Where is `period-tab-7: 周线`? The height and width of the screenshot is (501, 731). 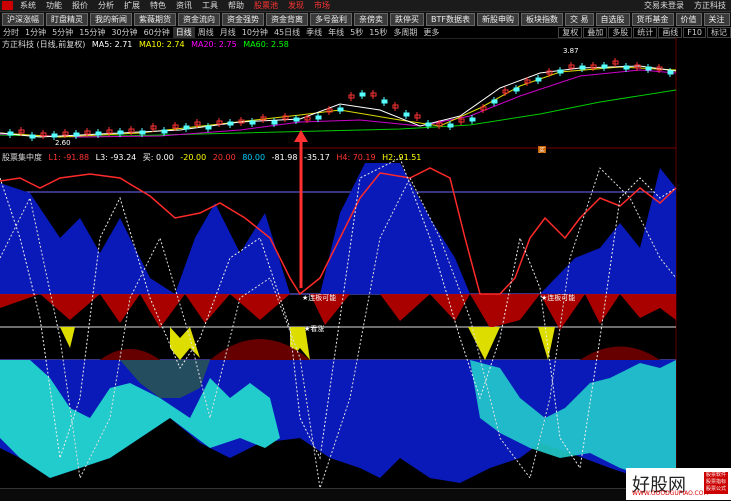 period-tab-7: 周线 is located at coordinates (206, 32).